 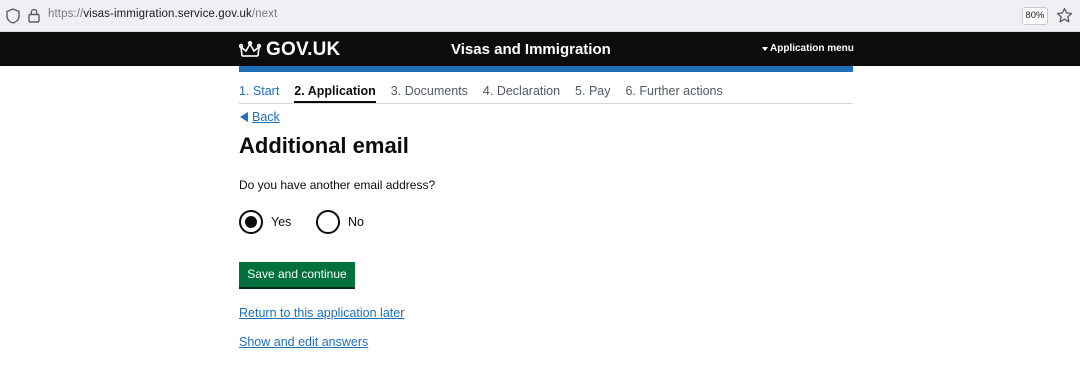 What do you see at coordinates (250, 49) in the screenshot?
I see `crown-icon` at bounding box center [250, 49].